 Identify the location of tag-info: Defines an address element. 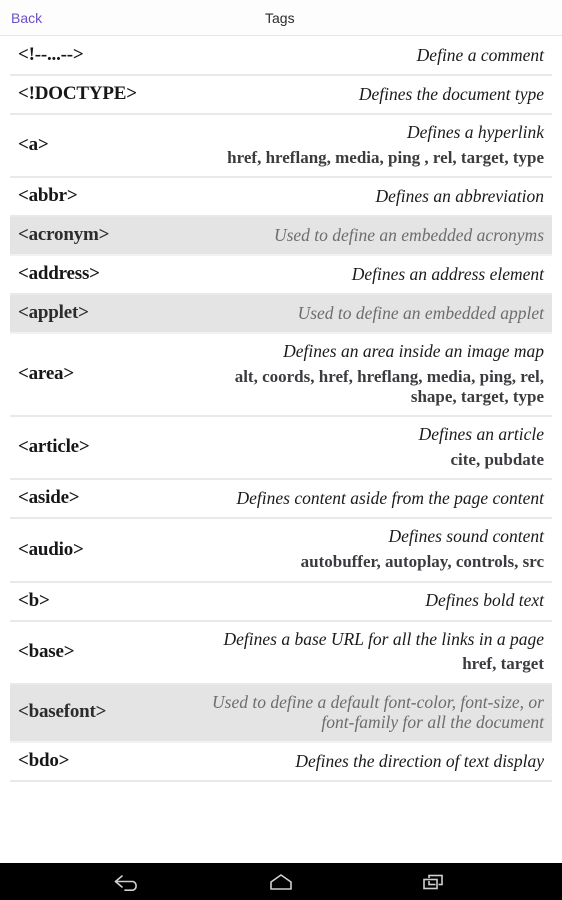
(375, 274).